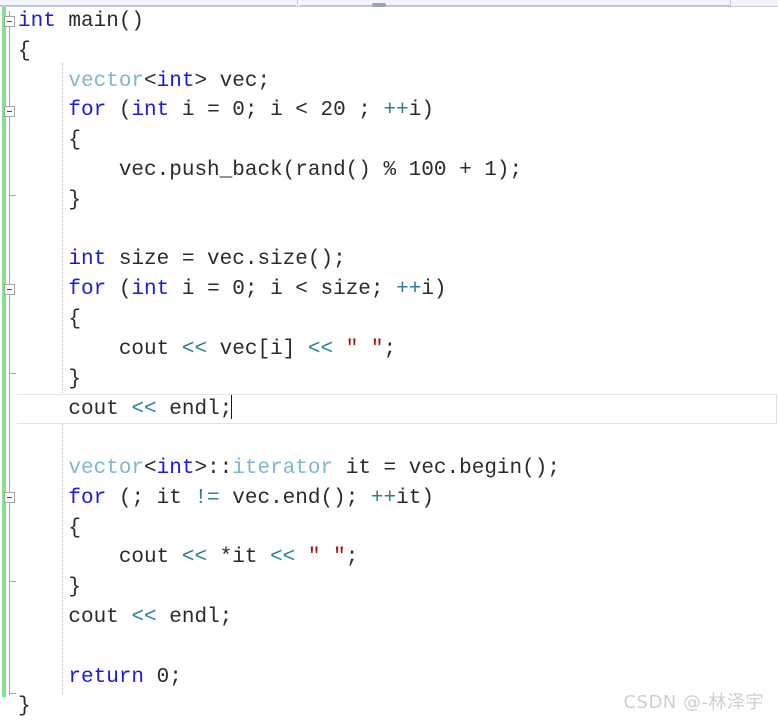 The height and width of the screenshot is (722, 778). What do you see at coordinates (389, 618) in the screenshot?
I see `code-line: cout << endl;` at bounding box center [389, 618].